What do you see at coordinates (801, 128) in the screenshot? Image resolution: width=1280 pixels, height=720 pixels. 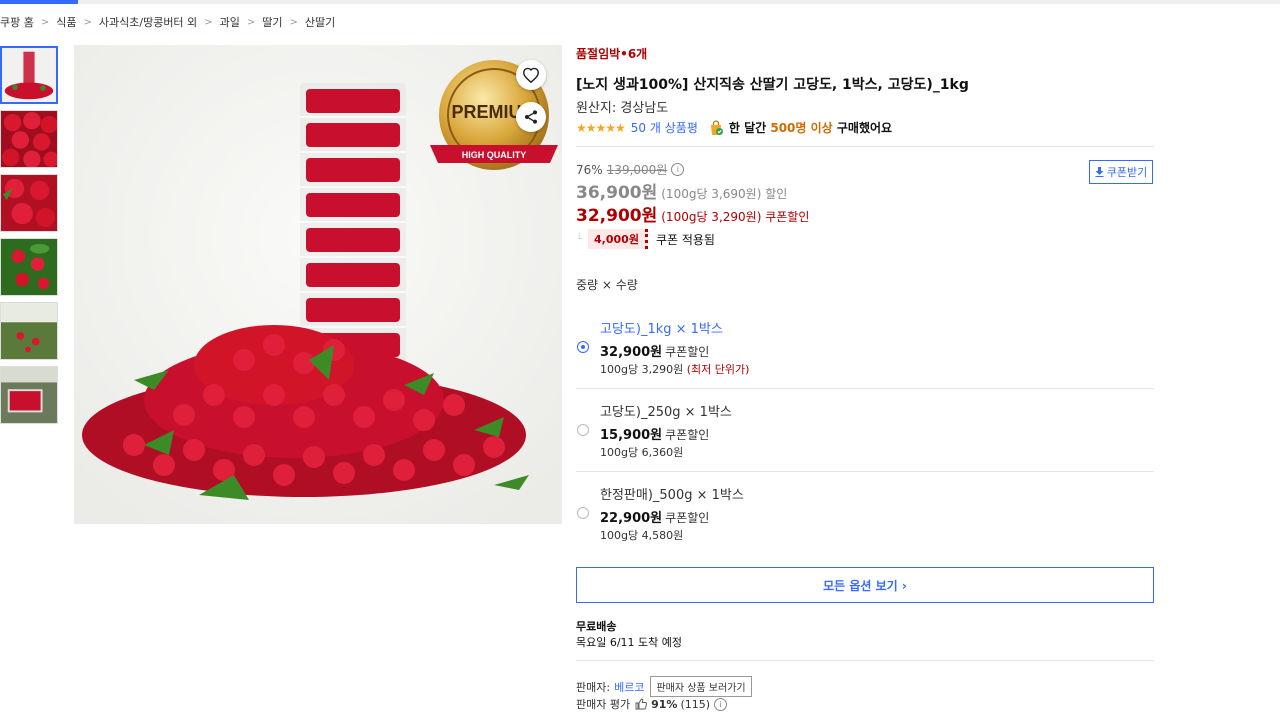 I see `purchase-highlight: 500명 이상` at bounding box center [801, 128].